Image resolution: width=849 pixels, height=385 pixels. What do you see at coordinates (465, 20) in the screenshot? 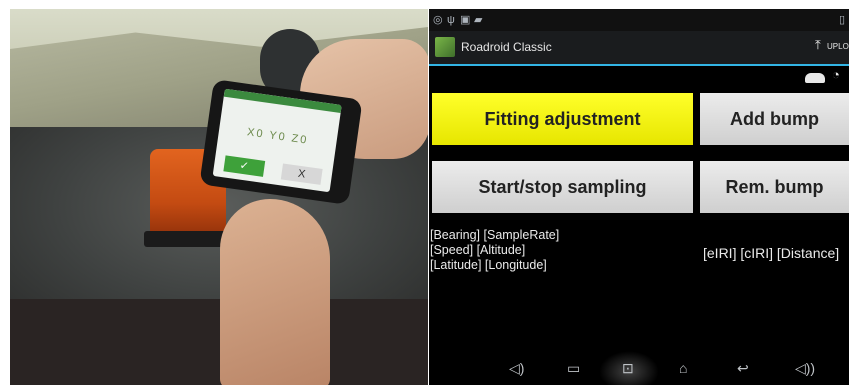
I see `image-icon: ▣` at bounding box center [465, 20].